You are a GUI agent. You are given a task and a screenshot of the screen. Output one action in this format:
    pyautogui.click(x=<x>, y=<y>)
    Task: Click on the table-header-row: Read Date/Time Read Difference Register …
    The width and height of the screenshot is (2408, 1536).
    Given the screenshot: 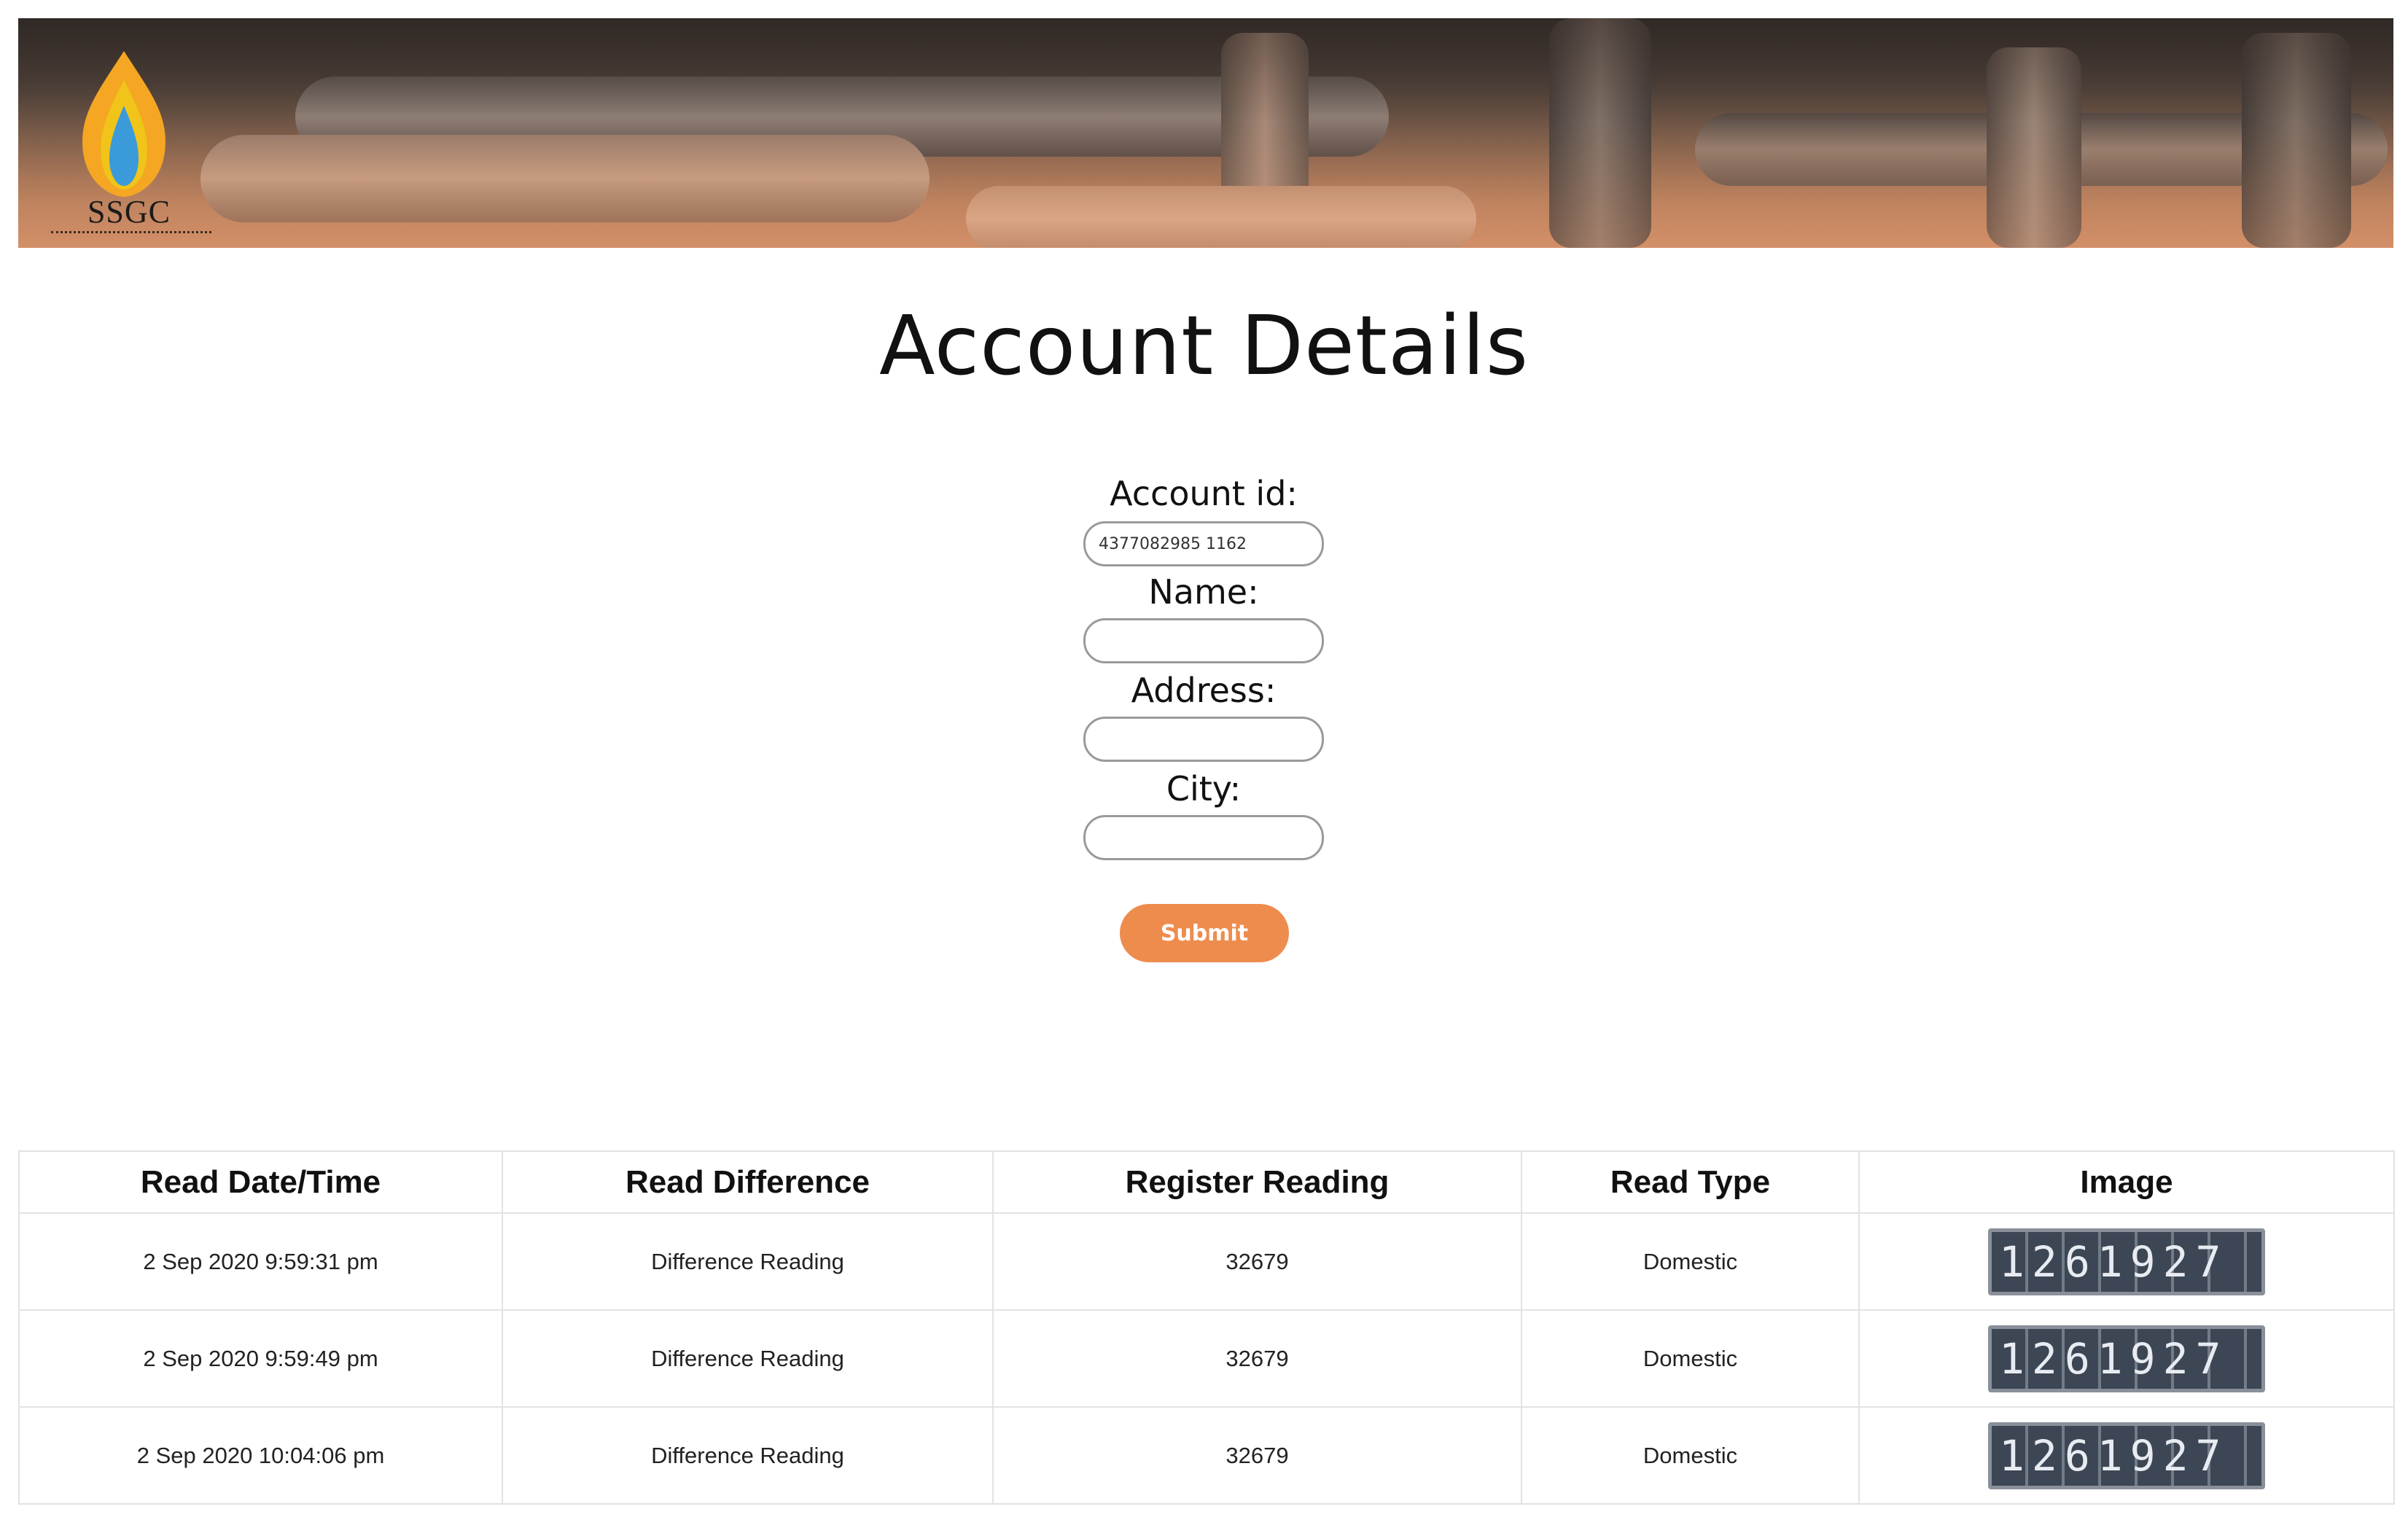 What is the action you would take?
    pyautogui.click(x=1207, y=1182)
    